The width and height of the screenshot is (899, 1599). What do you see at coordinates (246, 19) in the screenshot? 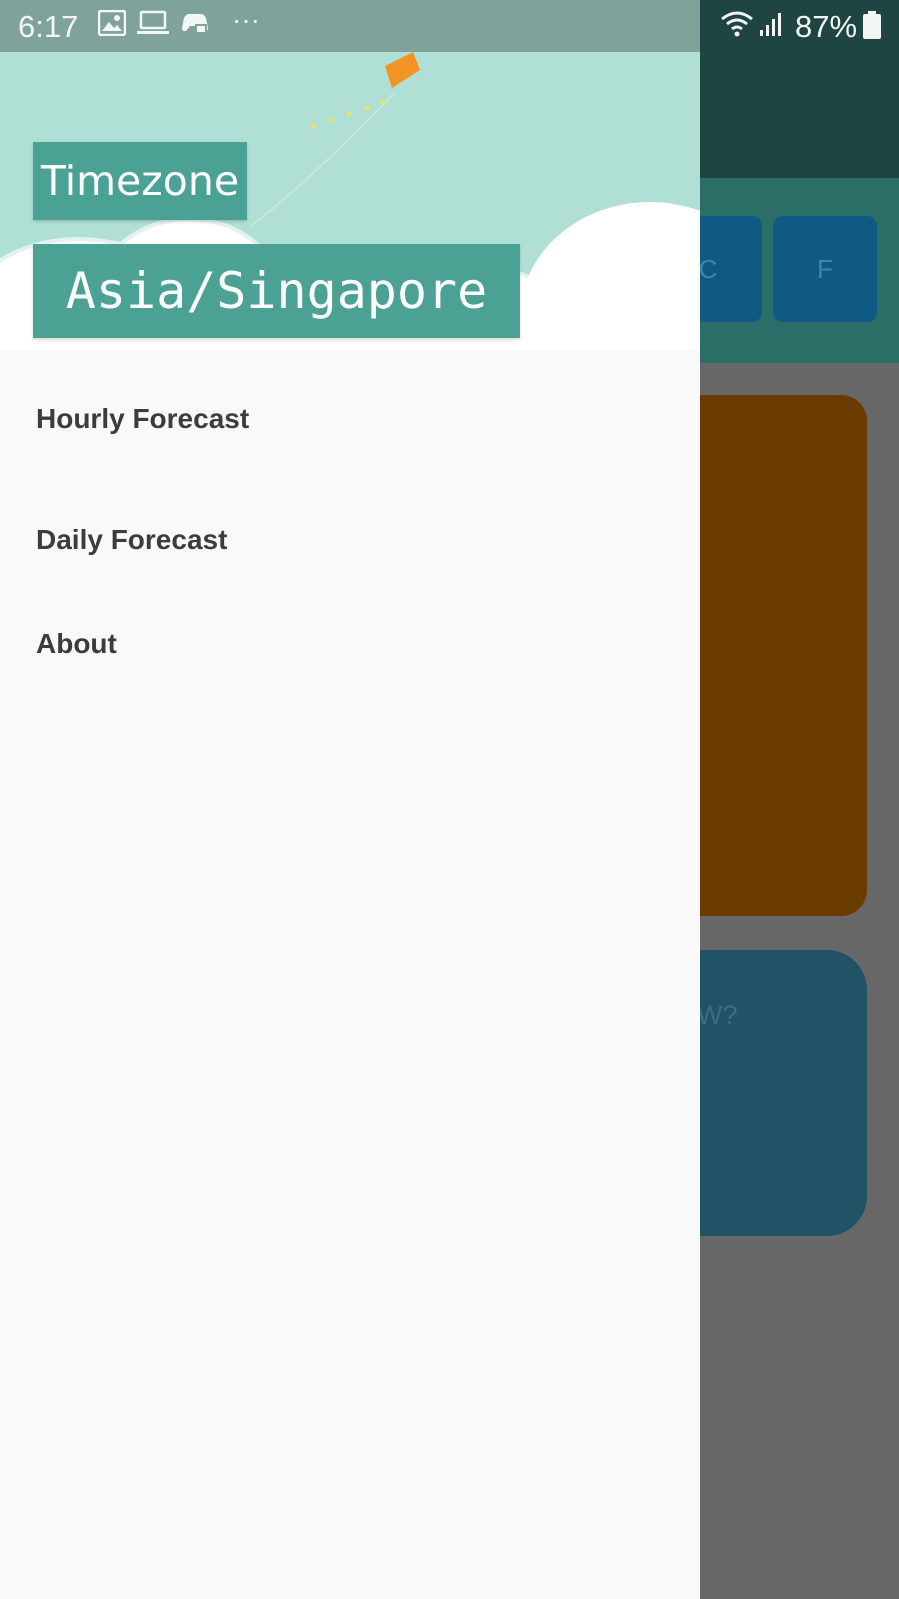
I see `more-dots-icon: ···` at bounding box center [246, 19].